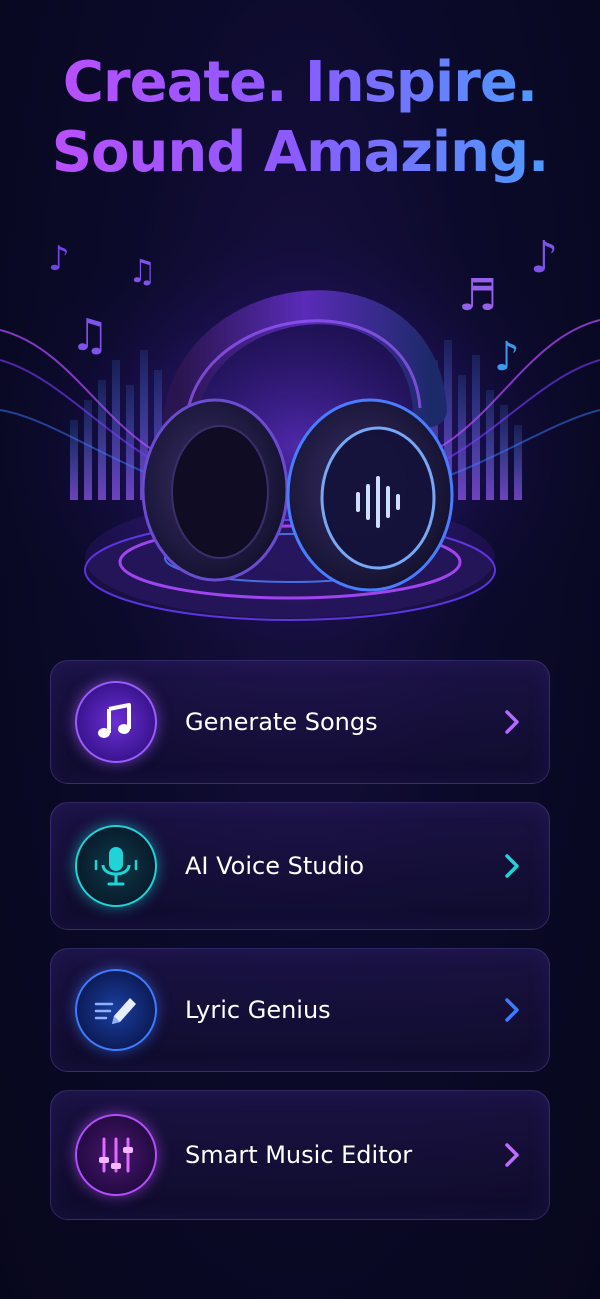 Image resolution: width=600 pixels, height=1299 pixels. What do you see at coordinates (258, 1010) in the screenshot?
I see `lyric-genius-label: Lyric Genius` at bounding box center [258, 1010].